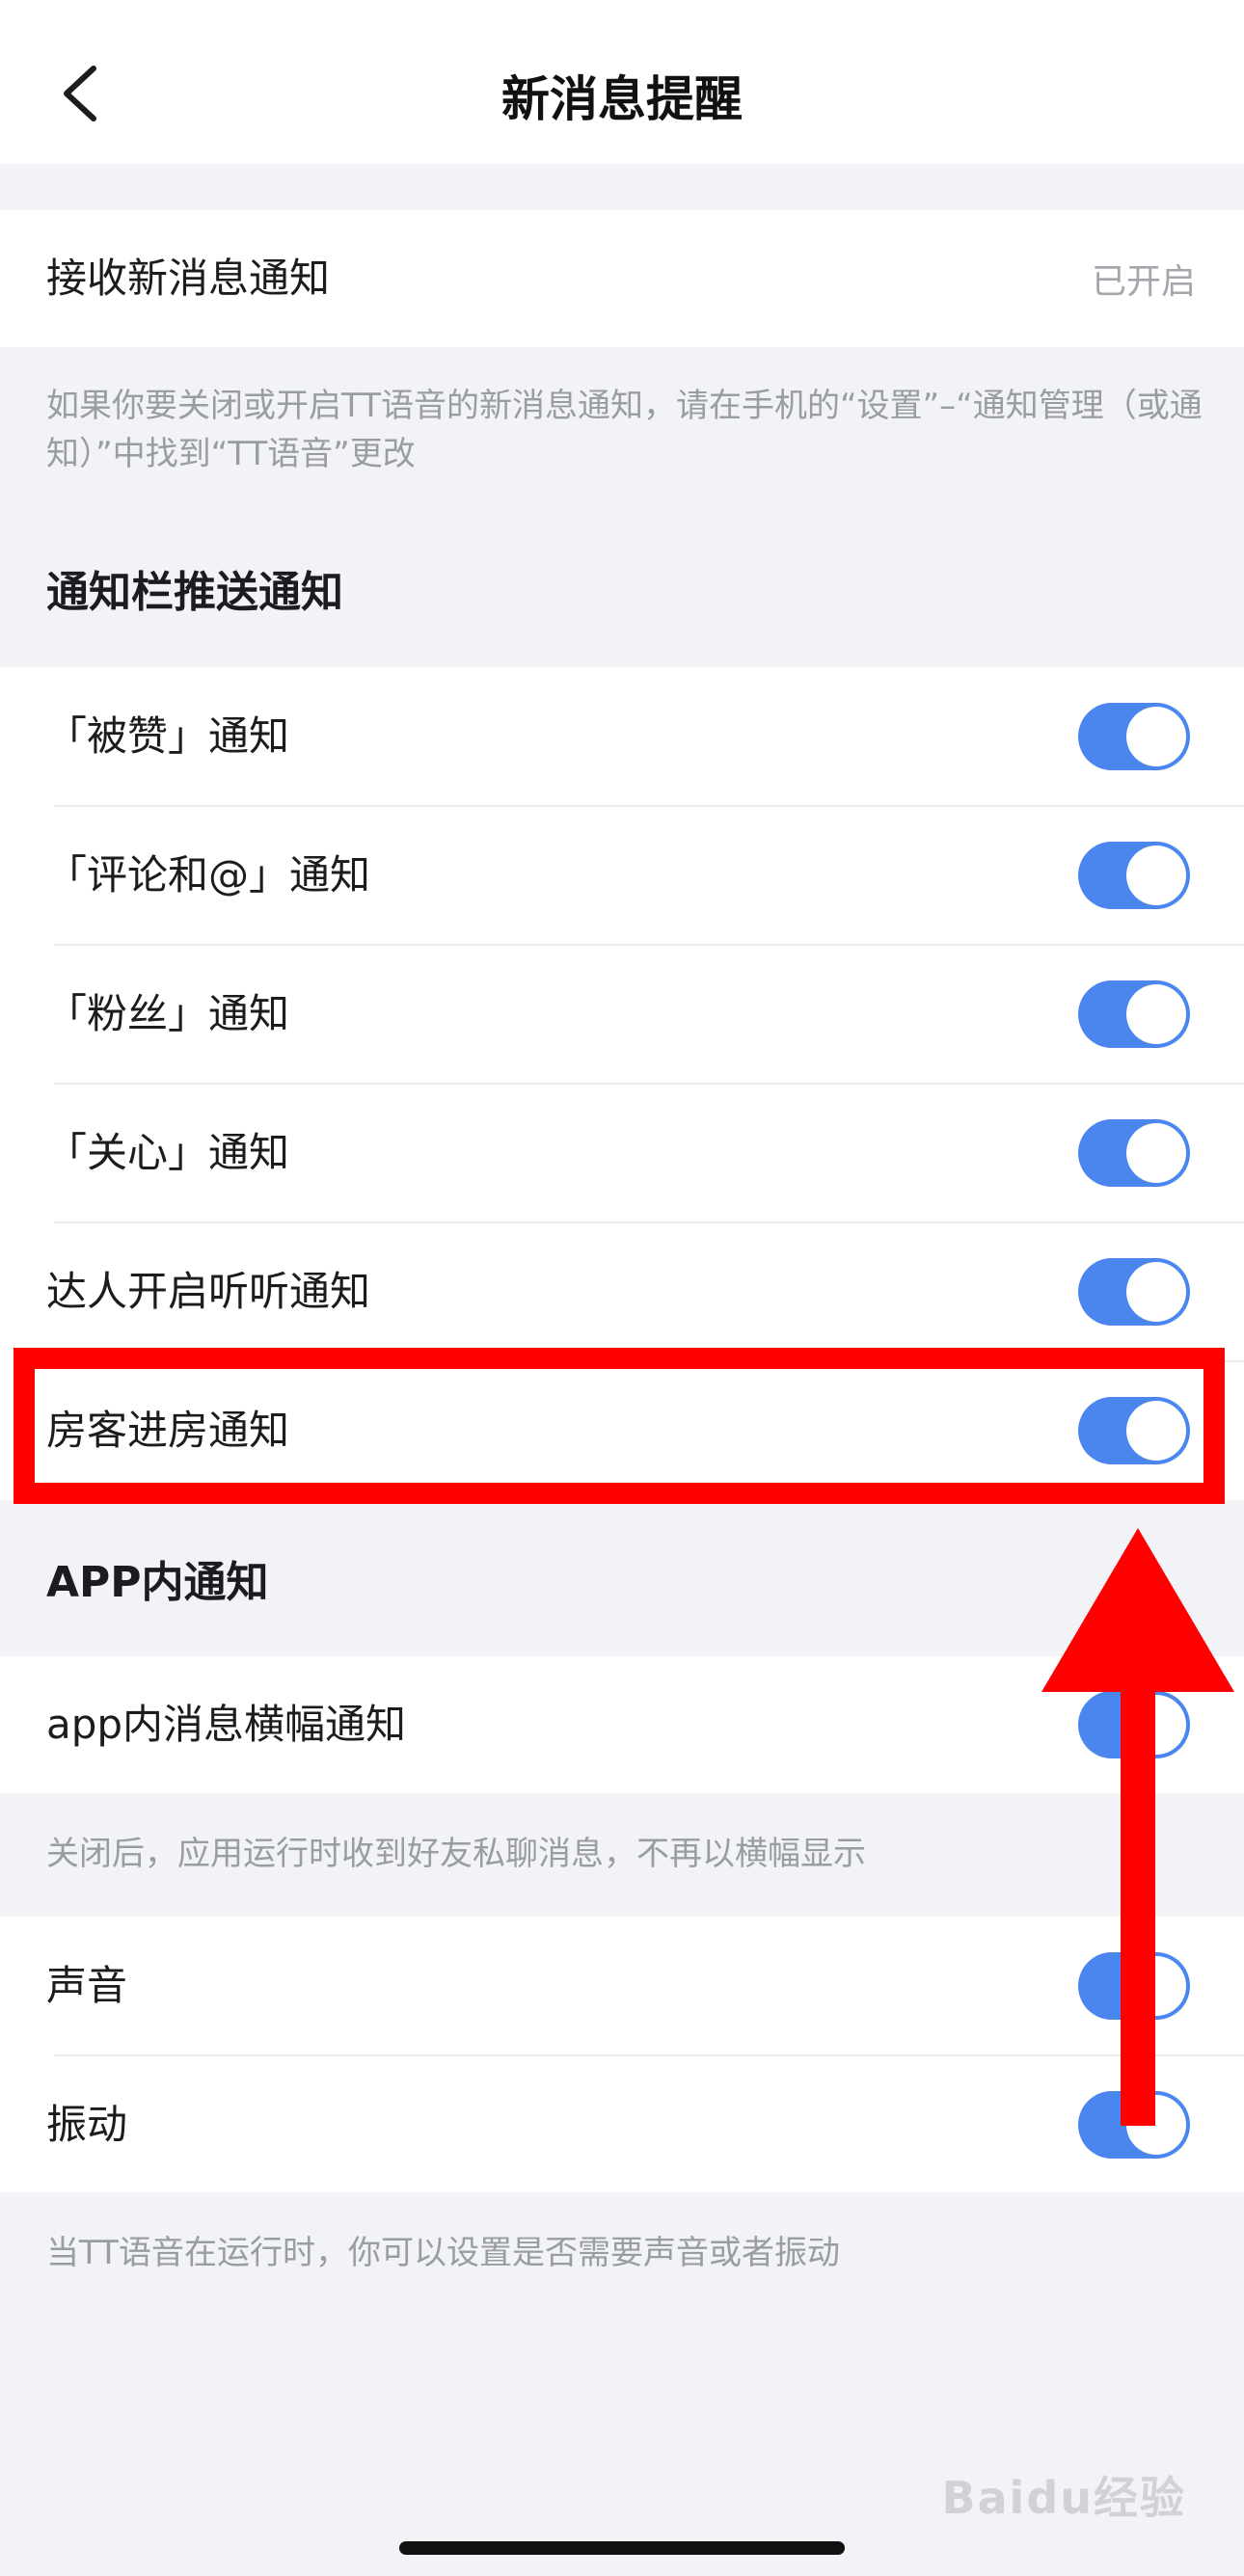 The image size is (1244, 2576). What do you see at coordinates (1063, 2498) in the screenshot?
I see `watermark: Baidu经验` at bounding box center [1063, 2498].